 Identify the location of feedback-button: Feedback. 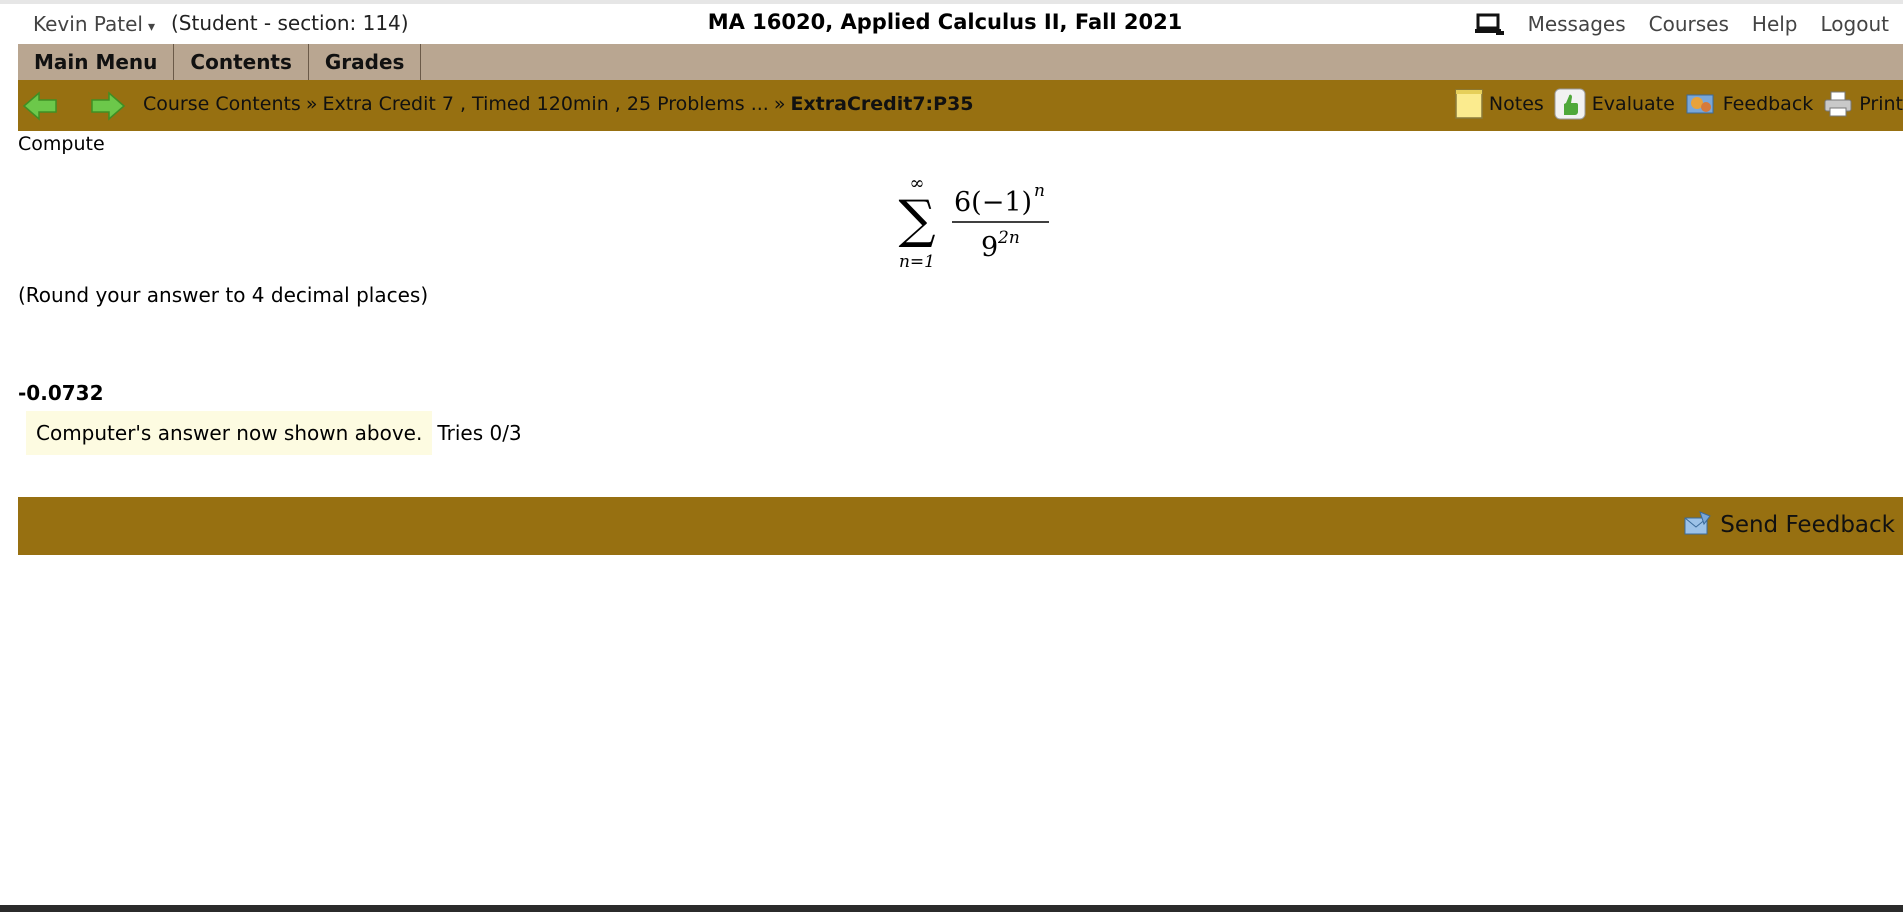
(1749, 104).